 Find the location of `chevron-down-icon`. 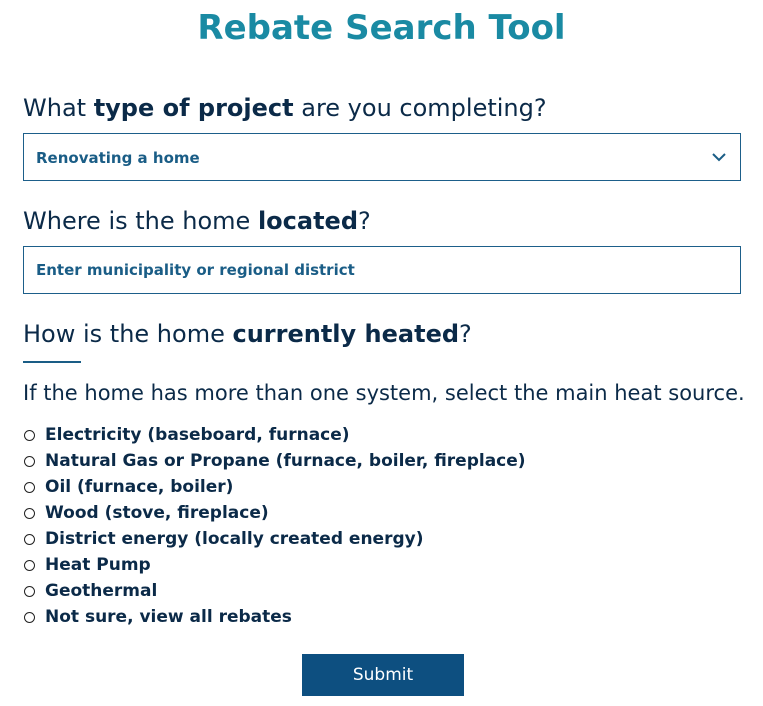

chevron-down-icon is located at coordinates (719, 157).